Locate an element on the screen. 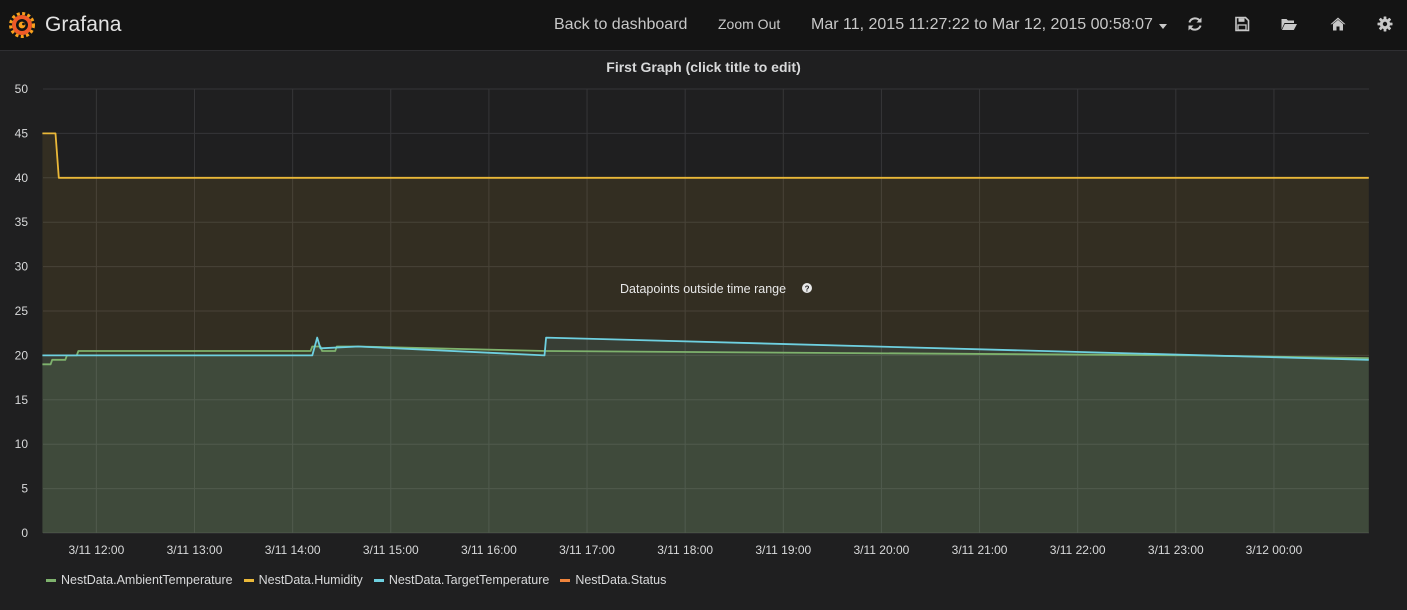 The image size is (1407, 610). brand-name: Grafana is located at coordinates (83, 24).